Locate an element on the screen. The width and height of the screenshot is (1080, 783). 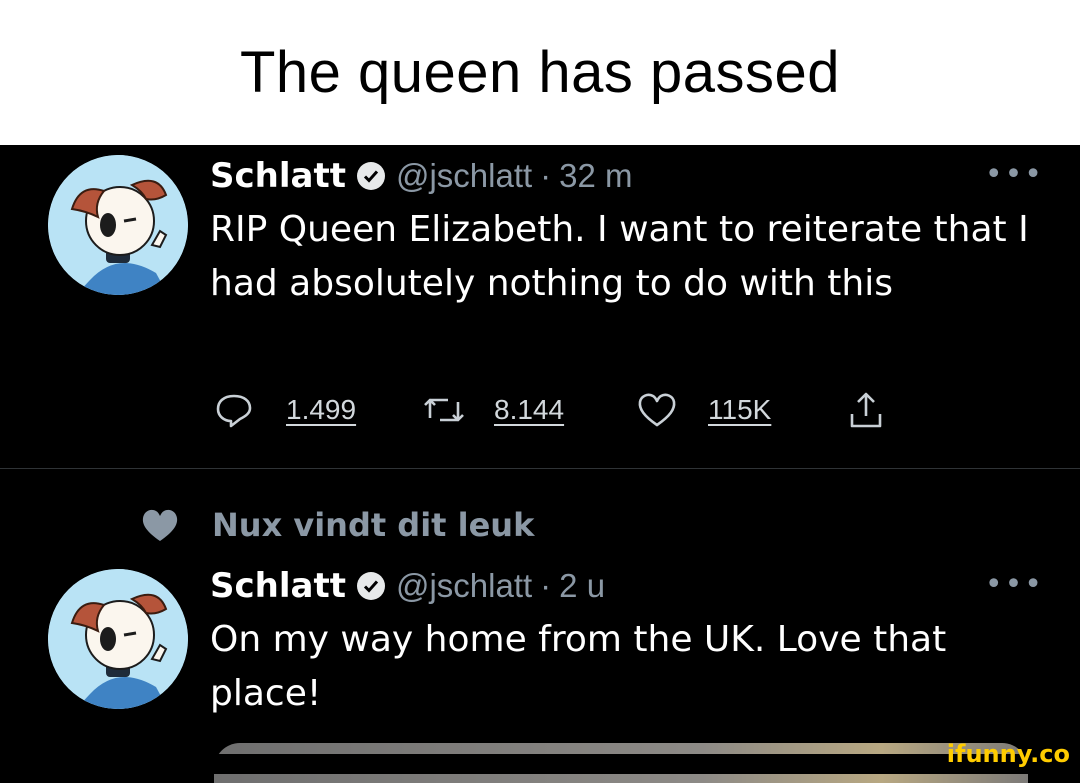
tweet-divider is located at coordinates (540, 468).